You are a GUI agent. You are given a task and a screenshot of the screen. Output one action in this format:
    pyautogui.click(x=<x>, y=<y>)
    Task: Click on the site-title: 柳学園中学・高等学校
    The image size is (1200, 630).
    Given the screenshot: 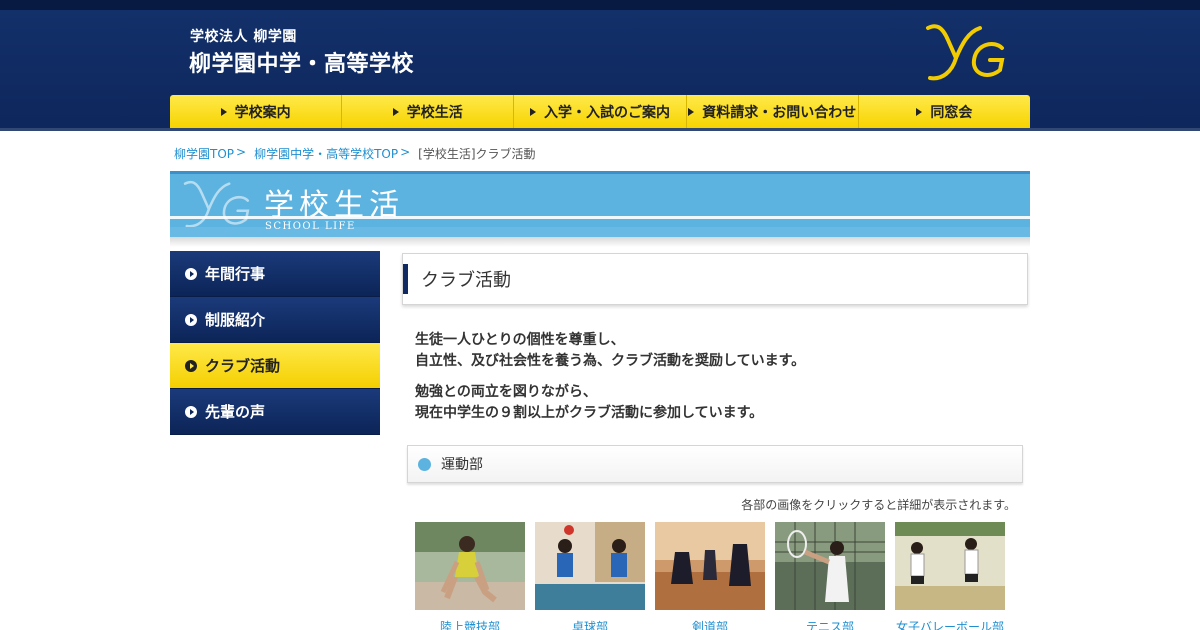 What is the action you would take?
    pyautogui.click(x=301, y=62)
    